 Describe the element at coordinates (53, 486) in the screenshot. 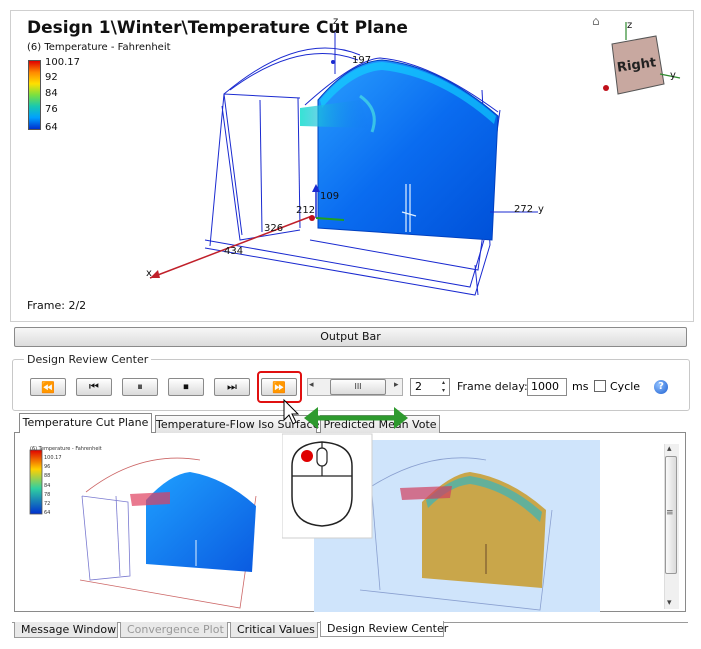

I see `thumbnail-legend-ticks: 100.17 96 88 84 78 72 64` at that location.